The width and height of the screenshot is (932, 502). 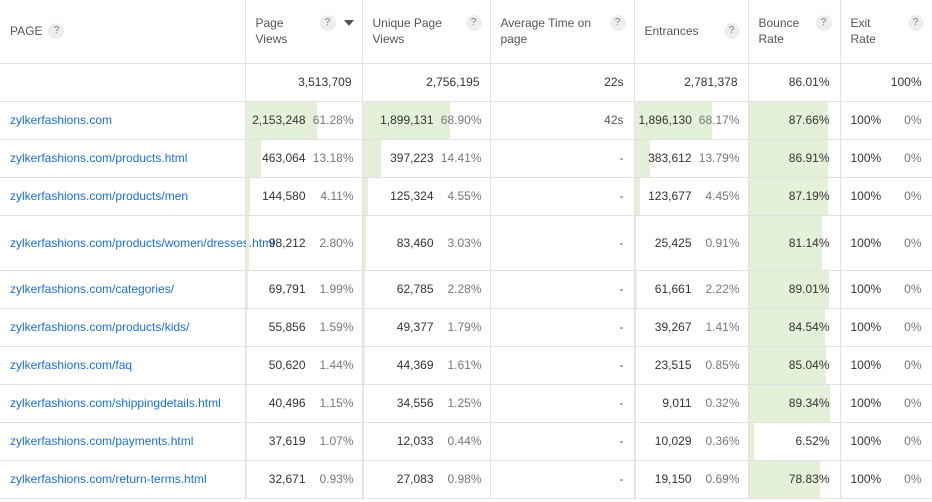 I want to click on column-header-bounce-rate: Bounce Rate ?, so click(x=794, y=32).